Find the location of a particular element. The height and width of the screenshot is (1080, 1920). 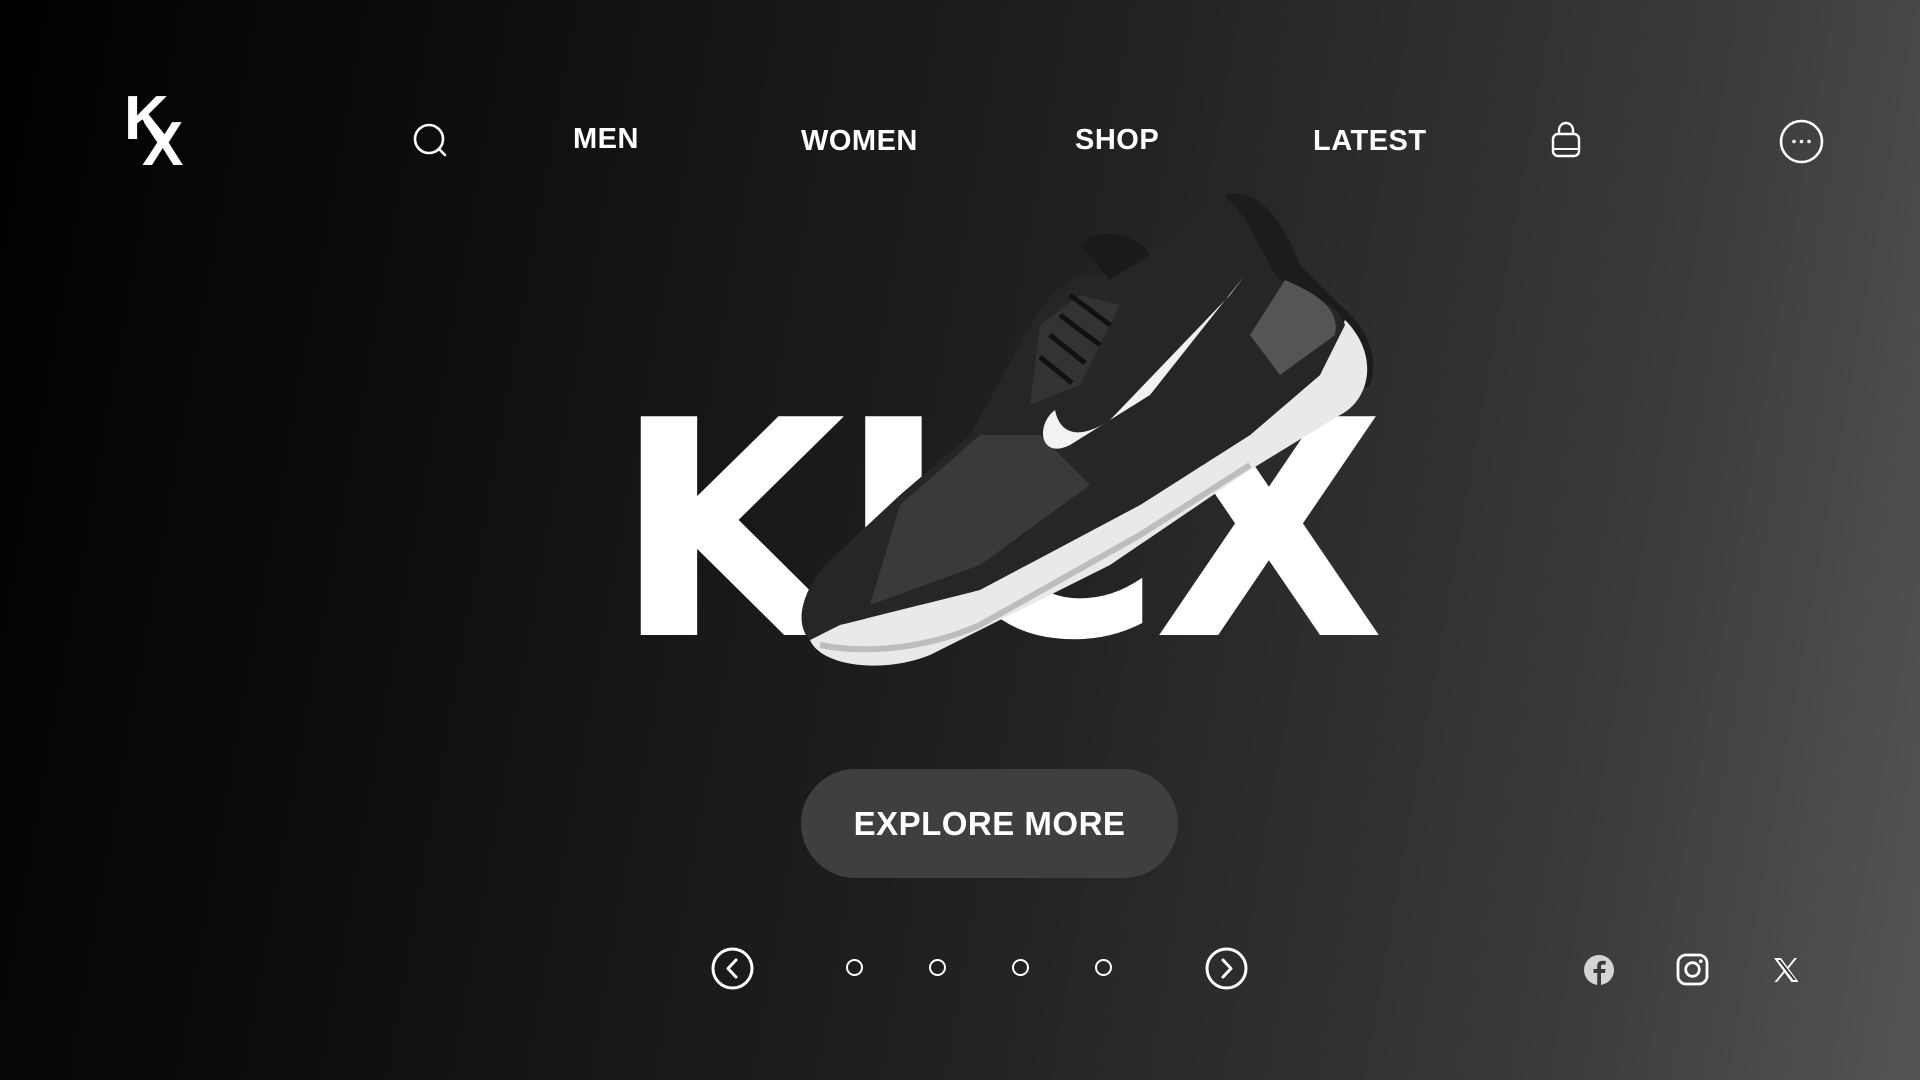

running-sneaker-image is located at coordinates (1087, 429).